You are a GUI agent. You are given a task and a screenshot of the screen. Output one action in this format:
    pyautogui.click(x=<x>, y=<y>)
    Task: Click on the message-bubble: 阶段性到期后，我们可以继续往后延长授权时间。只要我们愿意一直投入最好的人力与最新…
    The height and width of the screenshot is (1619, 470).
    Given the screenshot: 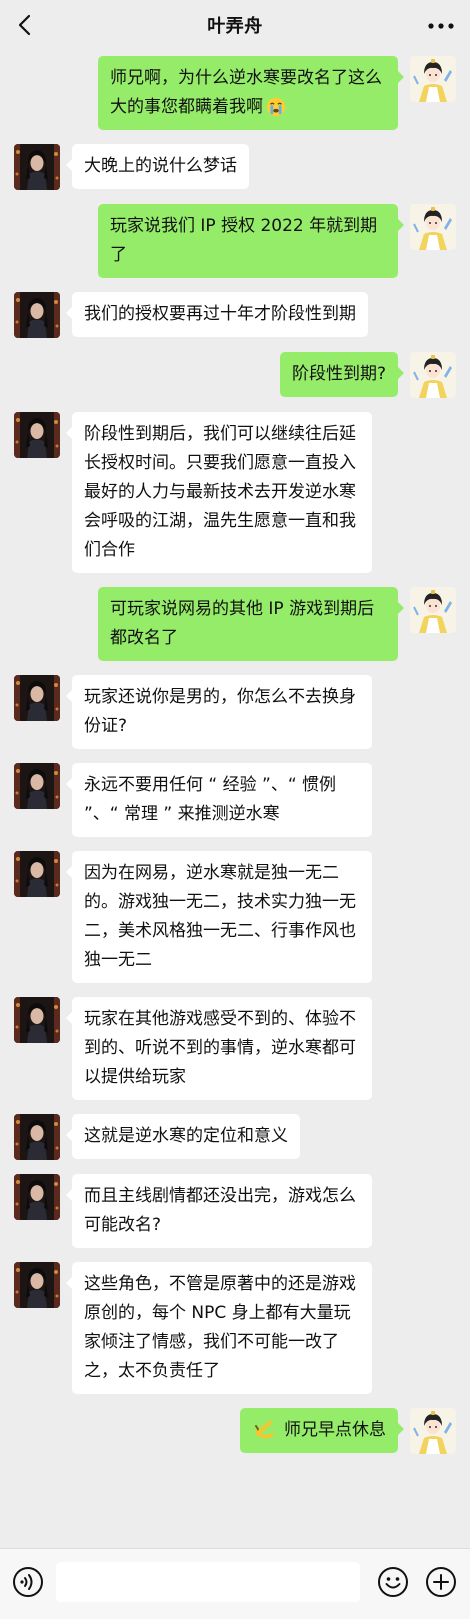 What is the action you would take?
    pyautogui.click(x=219, y=492)
    